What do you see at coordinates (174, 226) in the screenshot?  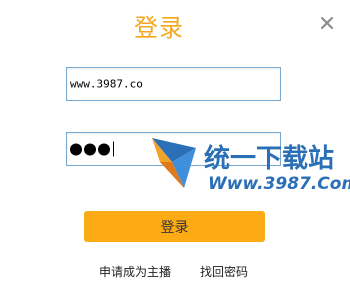 I see `login-button: 登录` at bounding box center [174, 226].